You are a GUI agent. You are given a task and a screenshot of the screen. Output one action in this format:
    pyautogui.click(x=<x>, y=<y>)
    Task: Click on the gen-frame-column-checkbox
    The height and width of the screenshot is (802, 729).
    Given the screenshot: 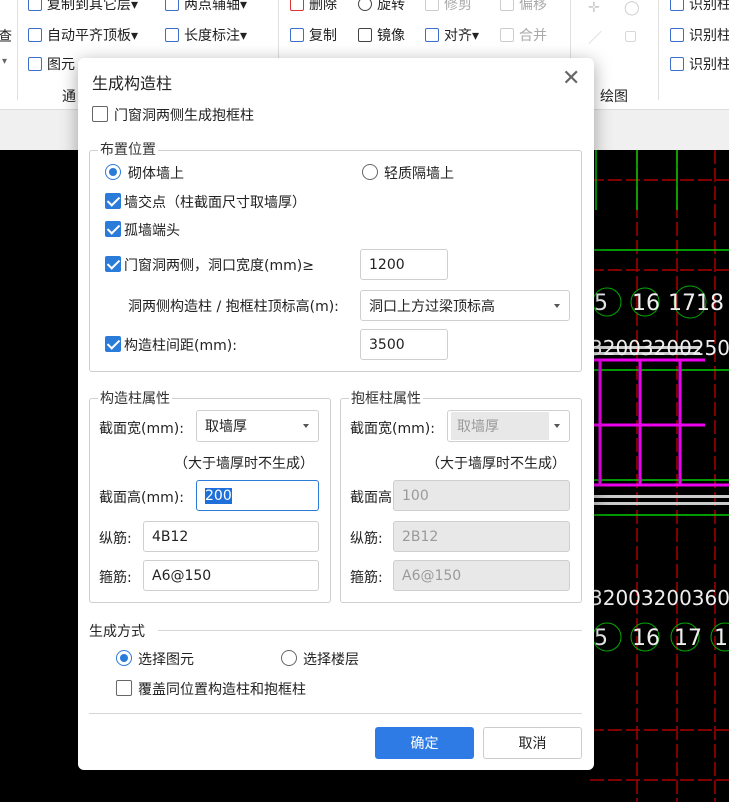 What is the action you would take?
    pyautogui.click(x=100, y=114)
    